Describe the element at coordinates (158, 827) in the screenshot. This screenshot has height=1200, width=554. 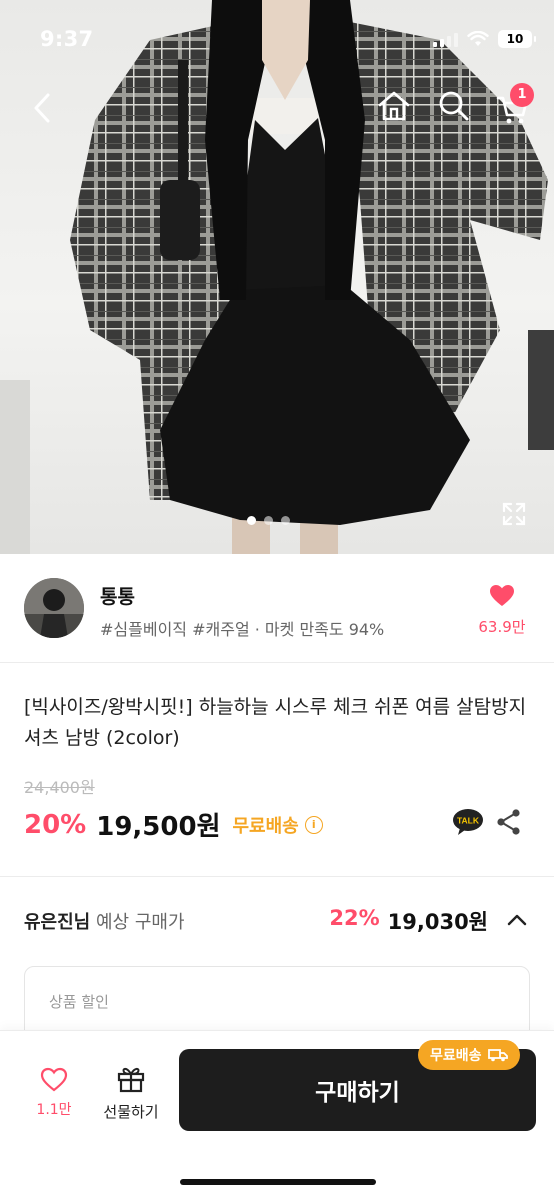
I see `sale-price: 19,500원` at that location.